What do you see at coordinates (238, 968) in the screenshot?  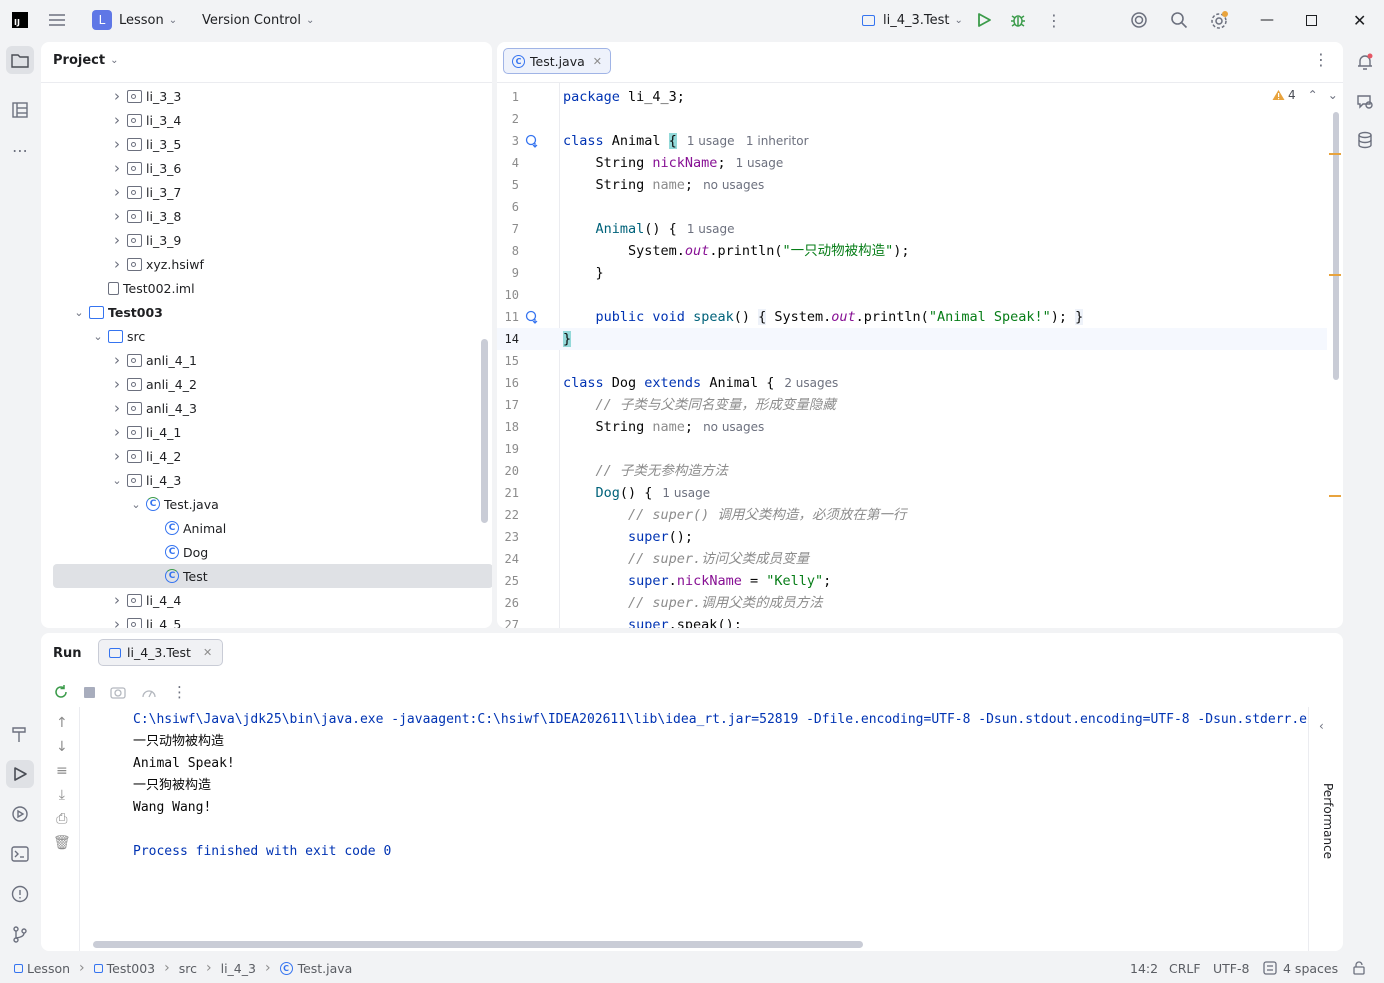 I see `breadcrumb-item: li_4_3` at bounding box center [238, 968].